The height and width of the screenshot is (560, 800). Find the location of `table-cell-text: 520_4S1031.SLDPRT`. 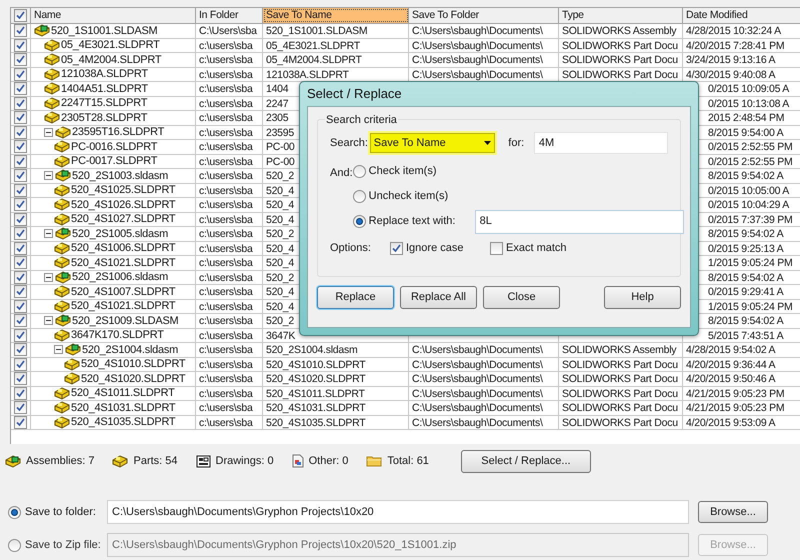

table-cell-text: 520_4S1031.SLDPRT is located at coordinates (315, 407).